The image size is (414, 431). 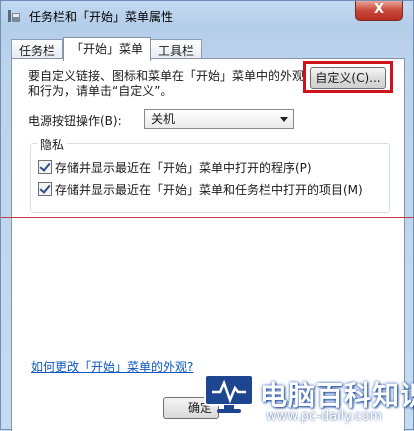 What do you see at coordinates (207, 217) in the screenshot?
I see `red-annotation-line` at bounding box center [207, 217].